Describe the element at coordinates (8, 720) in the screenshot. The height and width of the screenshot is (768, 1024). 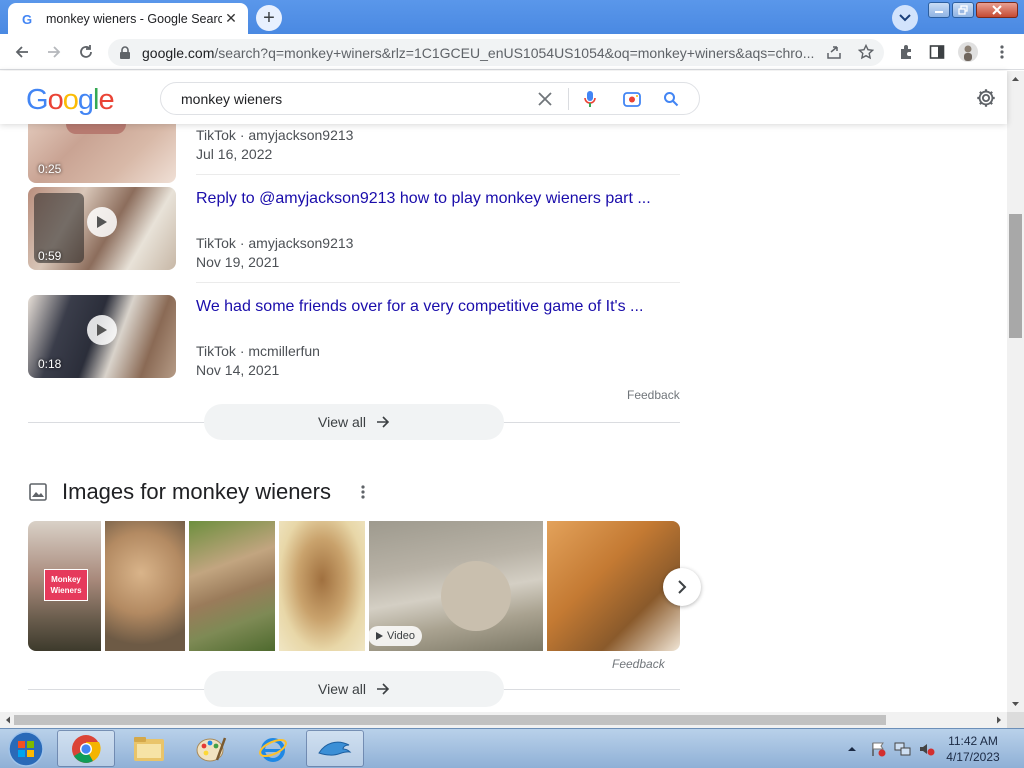
I see `scroll-left-icon` at that location.